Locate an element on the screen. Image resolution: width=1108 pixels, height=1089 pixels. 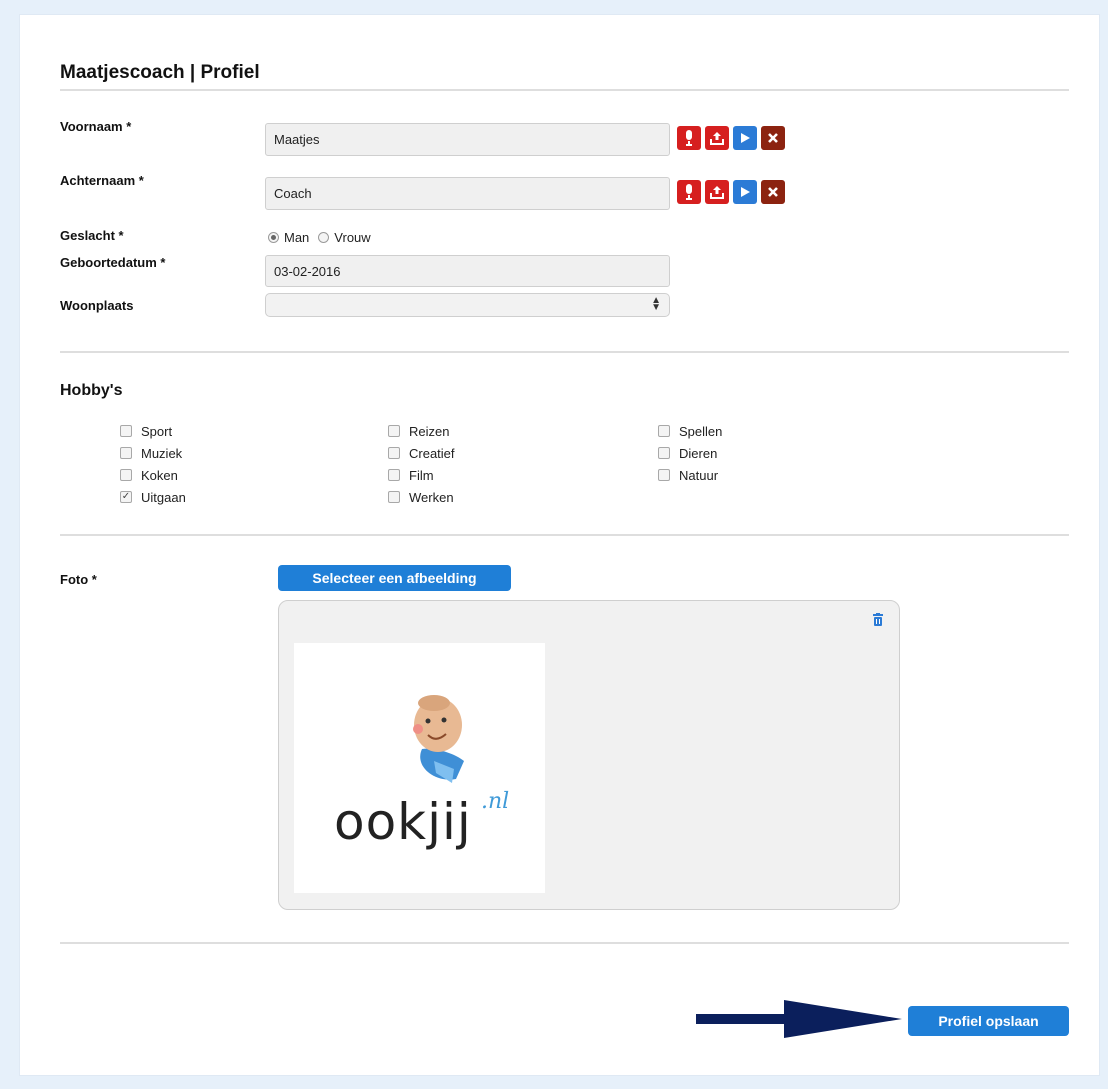
hobby-sport: Sport is located at coordinates (153, 431).